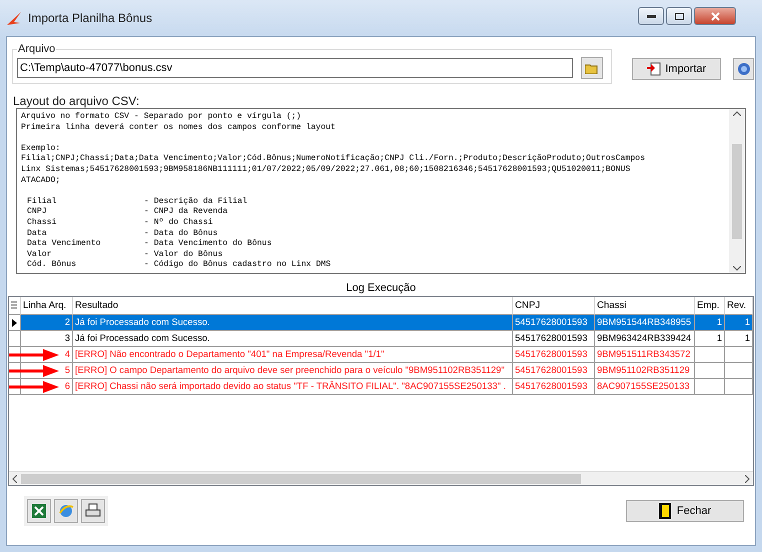 The width and height of the screenshot is (762, 552). I want to click on text-line: Linx Sistemas;54517628001593;9BM958186NB111111;01/07/2022;05/09/2022;27.061,08;60;1508216346;54517628001593;QU51020011;BONUS, so click(326, 170).